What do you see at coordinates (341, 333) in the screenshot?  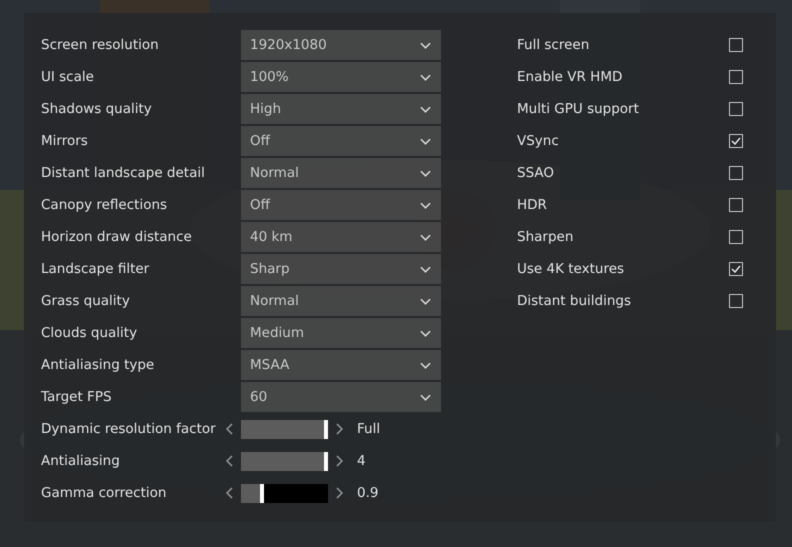 I see `dropdown: Medium` at bounding box center [341, 333].